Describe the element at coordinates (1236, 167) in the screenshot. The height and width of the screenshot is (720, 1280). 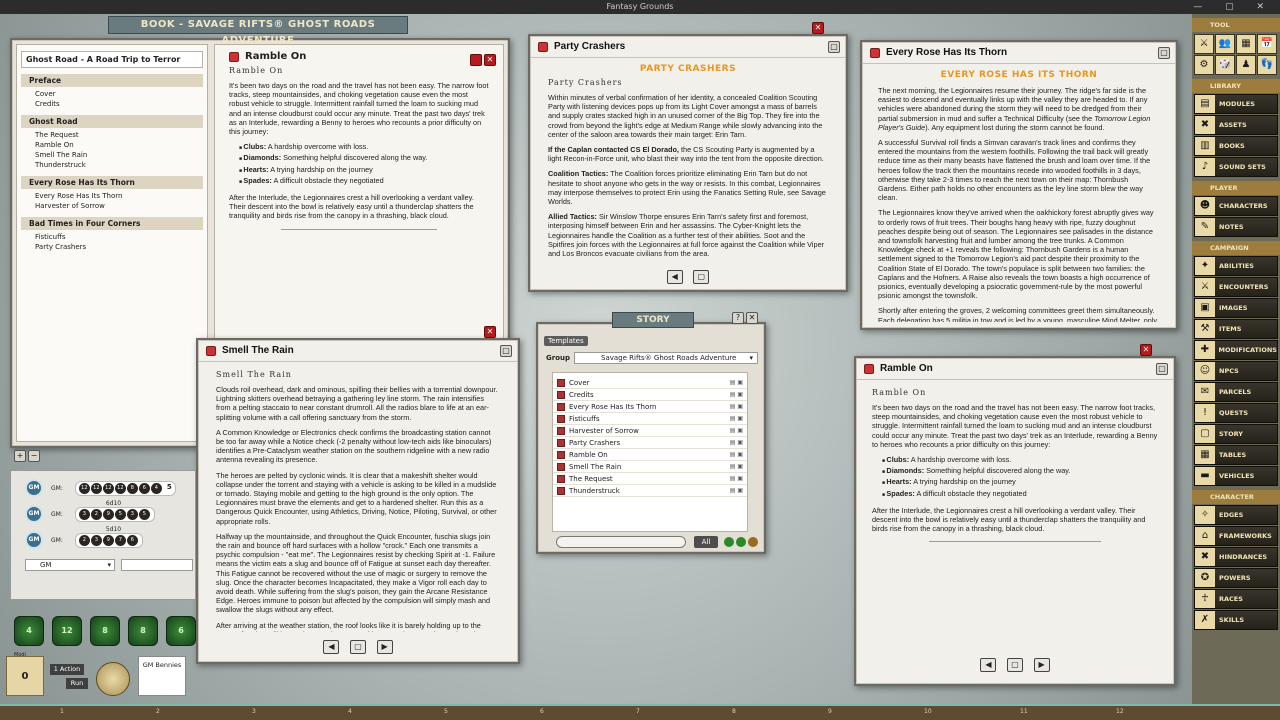
I see `sidebar-item-sound-sets: ♪ SOUND SETS` at that location.